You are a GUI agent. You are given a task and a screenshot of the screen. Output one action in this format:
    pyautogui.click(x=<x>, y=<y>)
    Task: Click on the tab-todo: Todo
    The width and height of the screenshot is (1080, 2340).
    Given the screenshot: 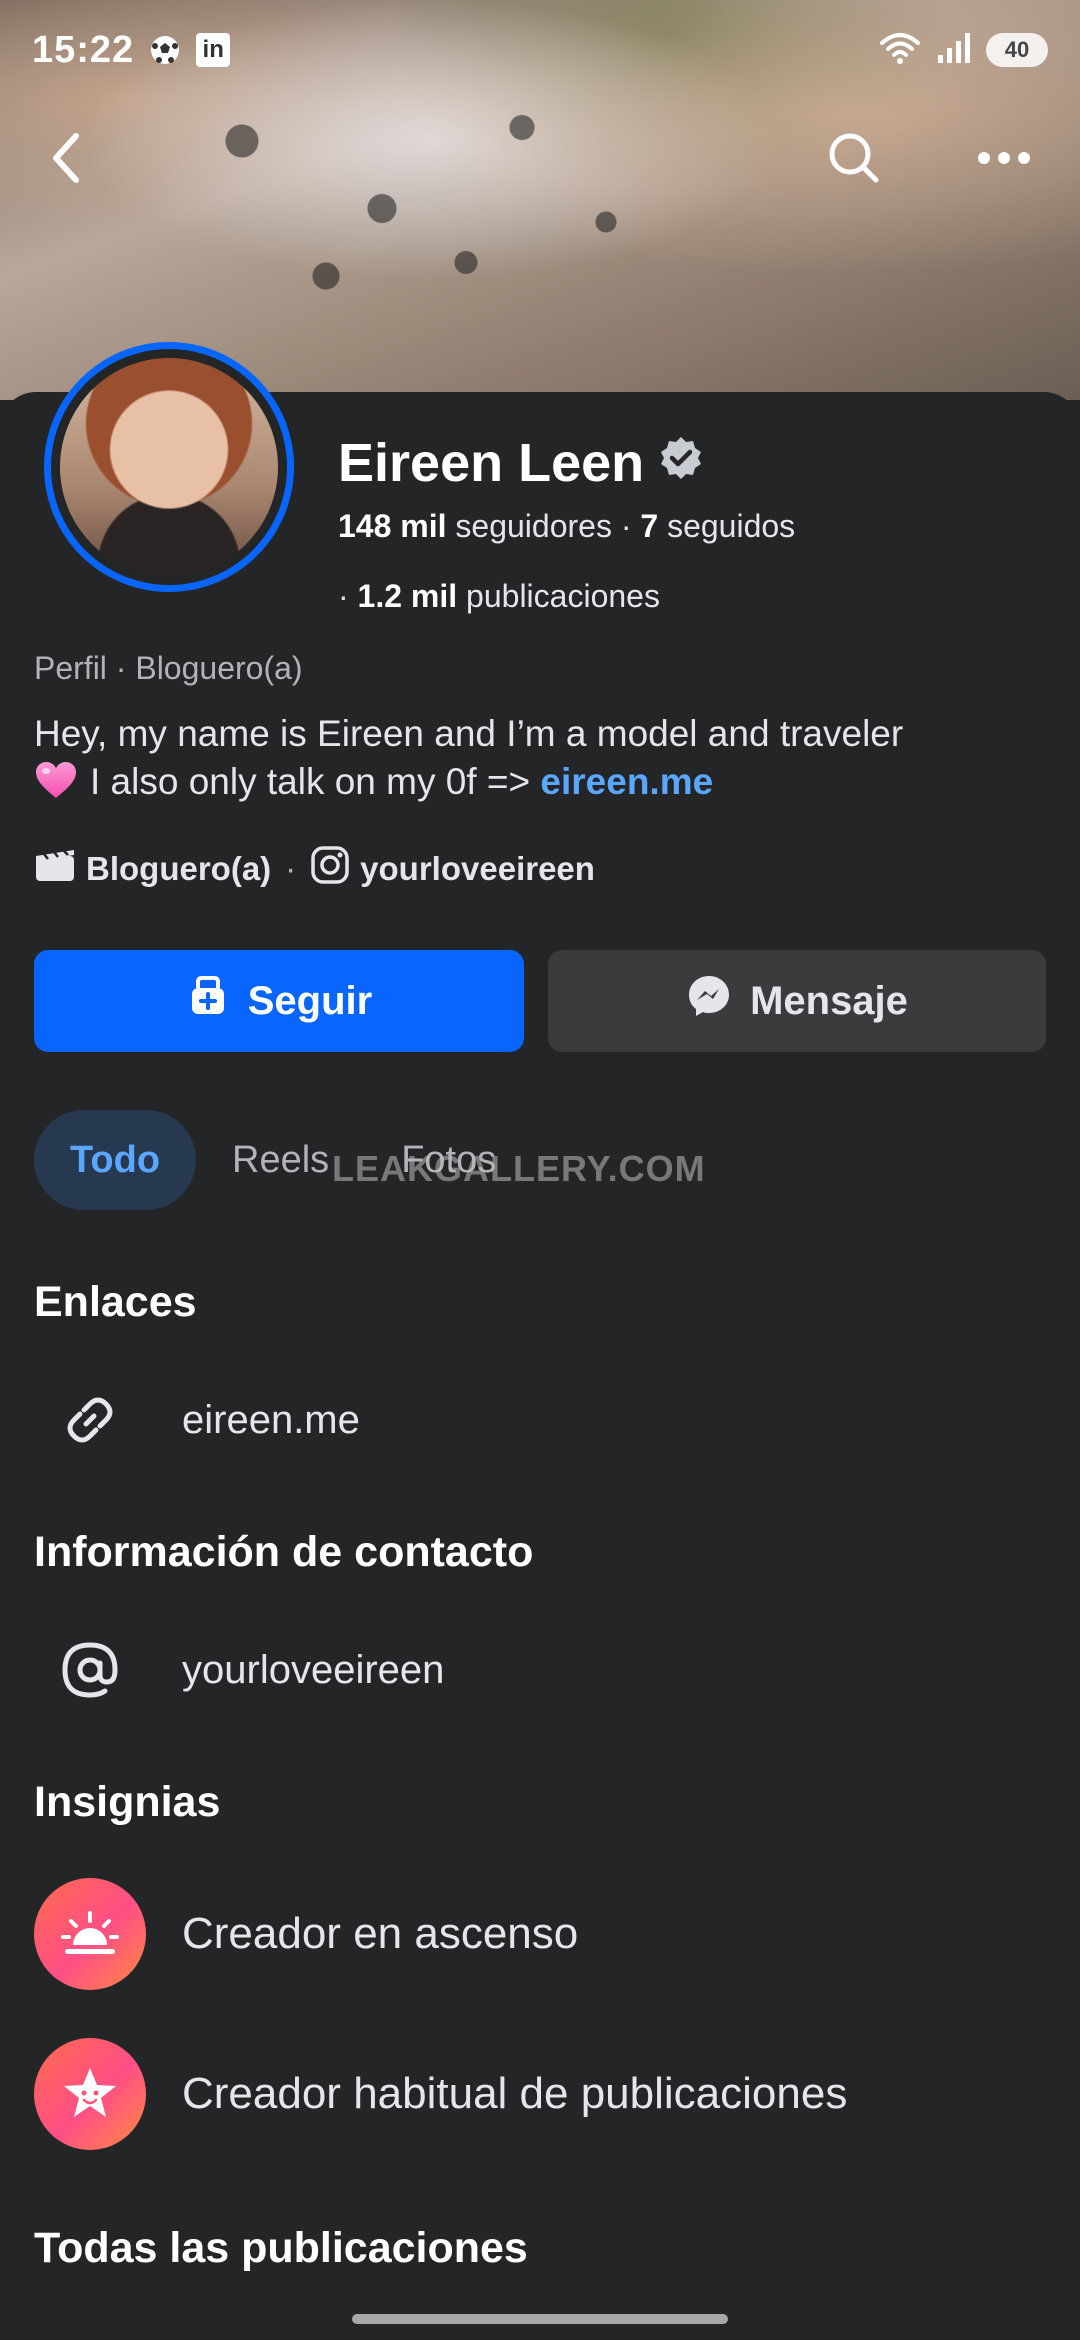 What is the action you would take?
    pyautogui.click(x=115, y=1160)
    